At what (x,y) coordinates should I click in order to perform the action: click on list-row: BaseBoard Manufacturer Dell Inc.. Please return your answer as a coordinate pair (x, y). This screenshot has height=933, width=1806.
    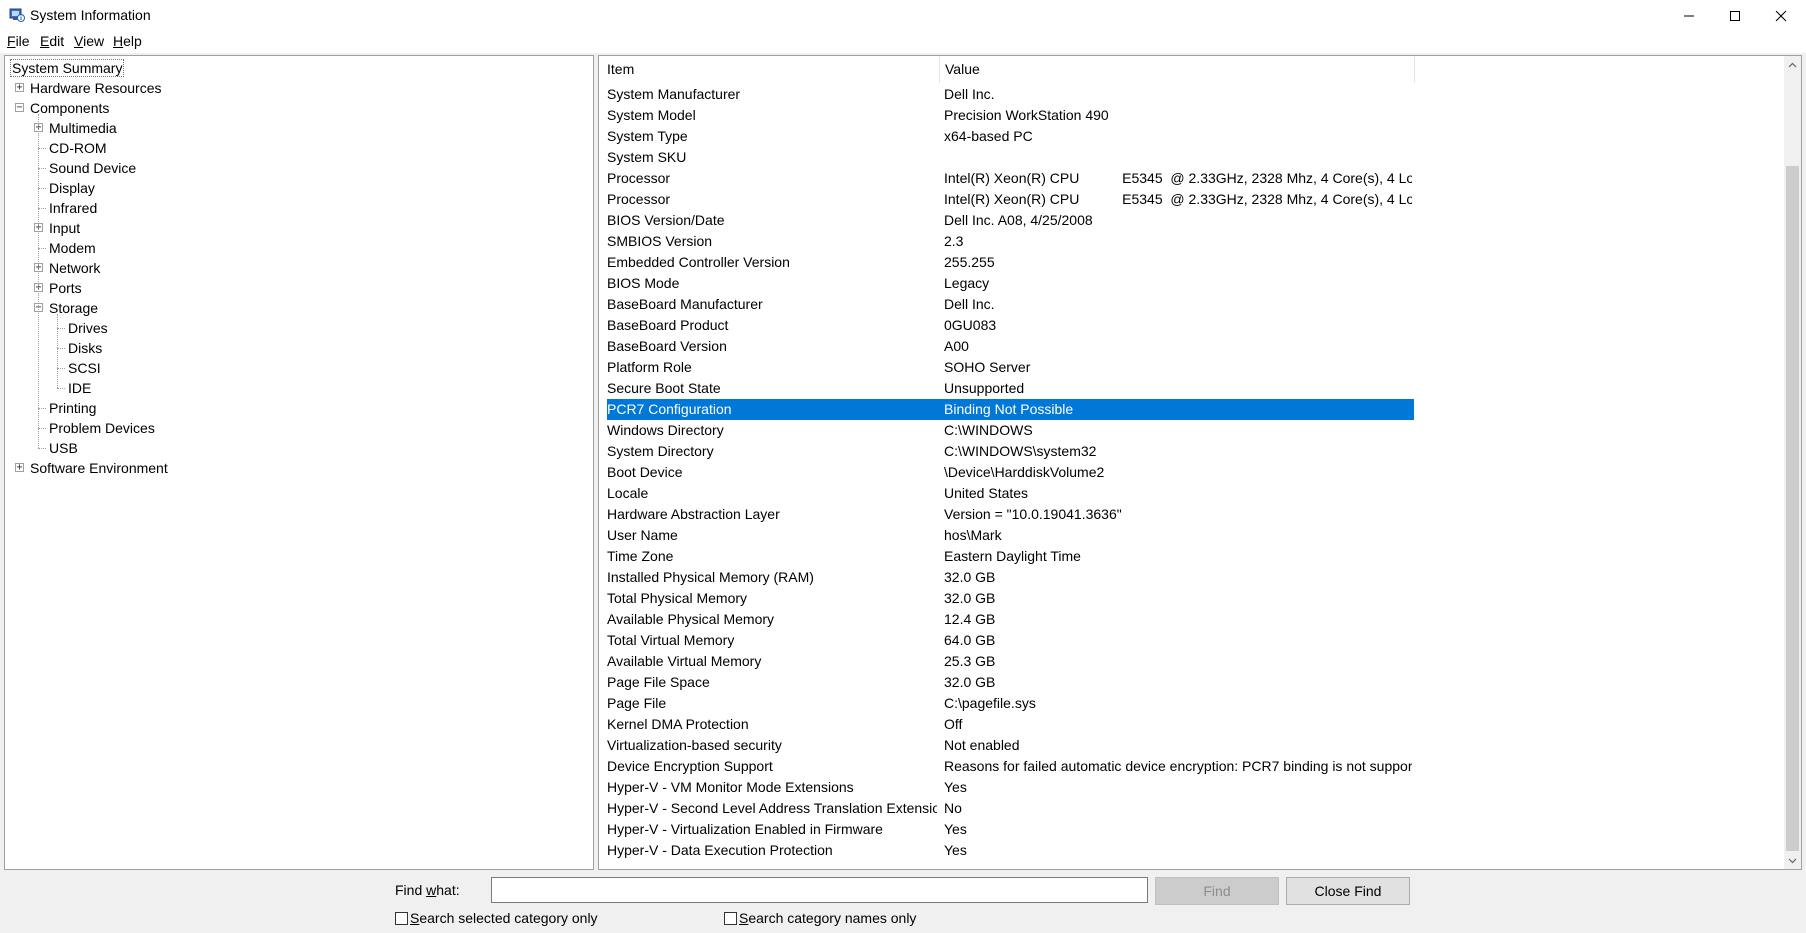
    Looking at the image, I should click on (1010, 304).